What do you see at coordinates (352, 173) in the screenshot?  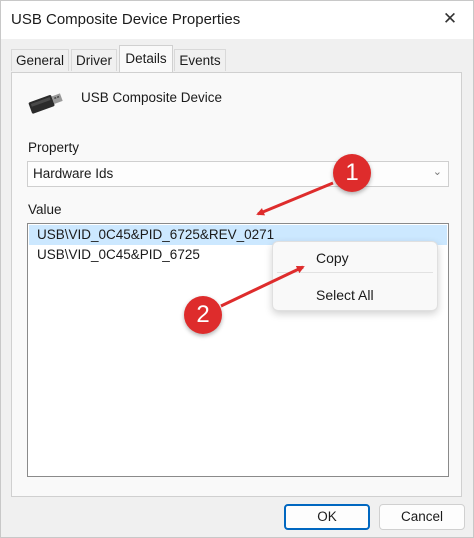 I see `annotation-badge-1: 1` at bounding box center [352, 173].